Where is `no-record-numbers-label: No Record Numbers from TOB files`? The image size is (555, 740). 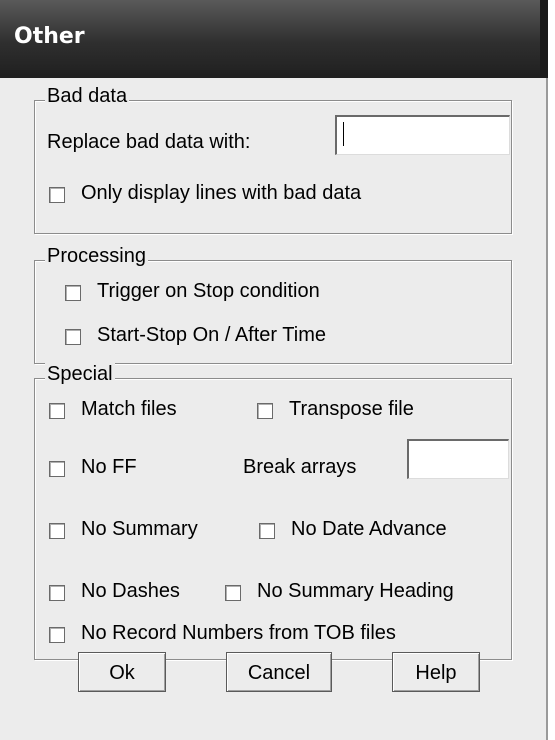
no-record-numbers-label: No Record Numbers from TOB files is located at coordinates (238, 633).